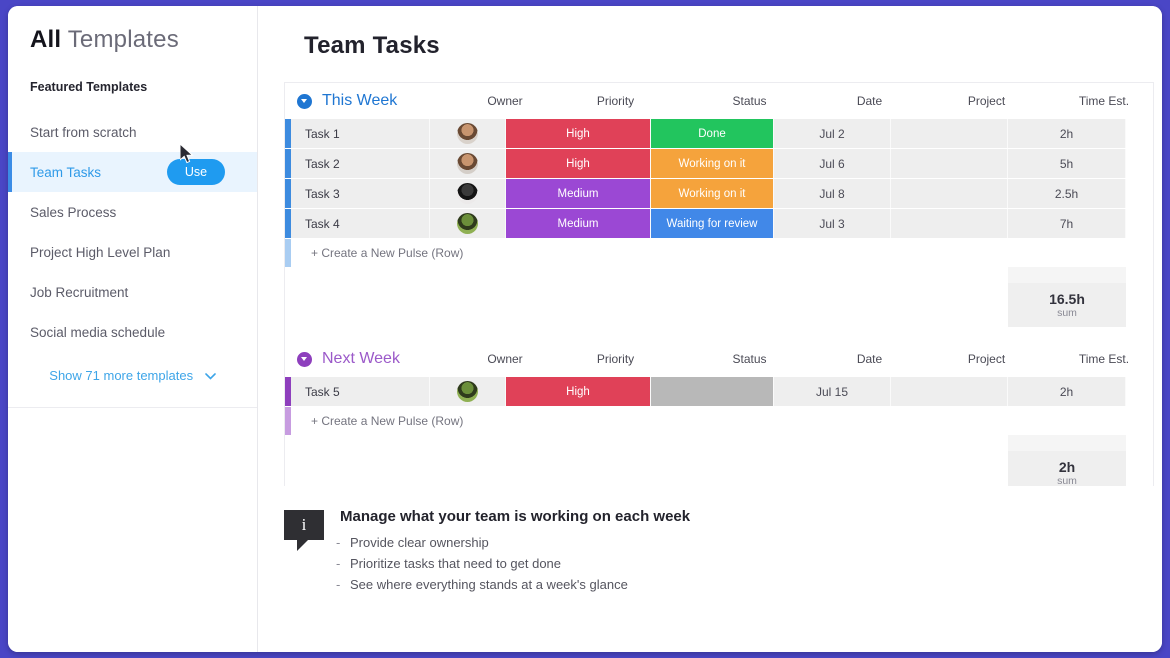  I want to click on table-row: Task 4 Medium Waiting for review Jul 3 7h, so click(719, 223).